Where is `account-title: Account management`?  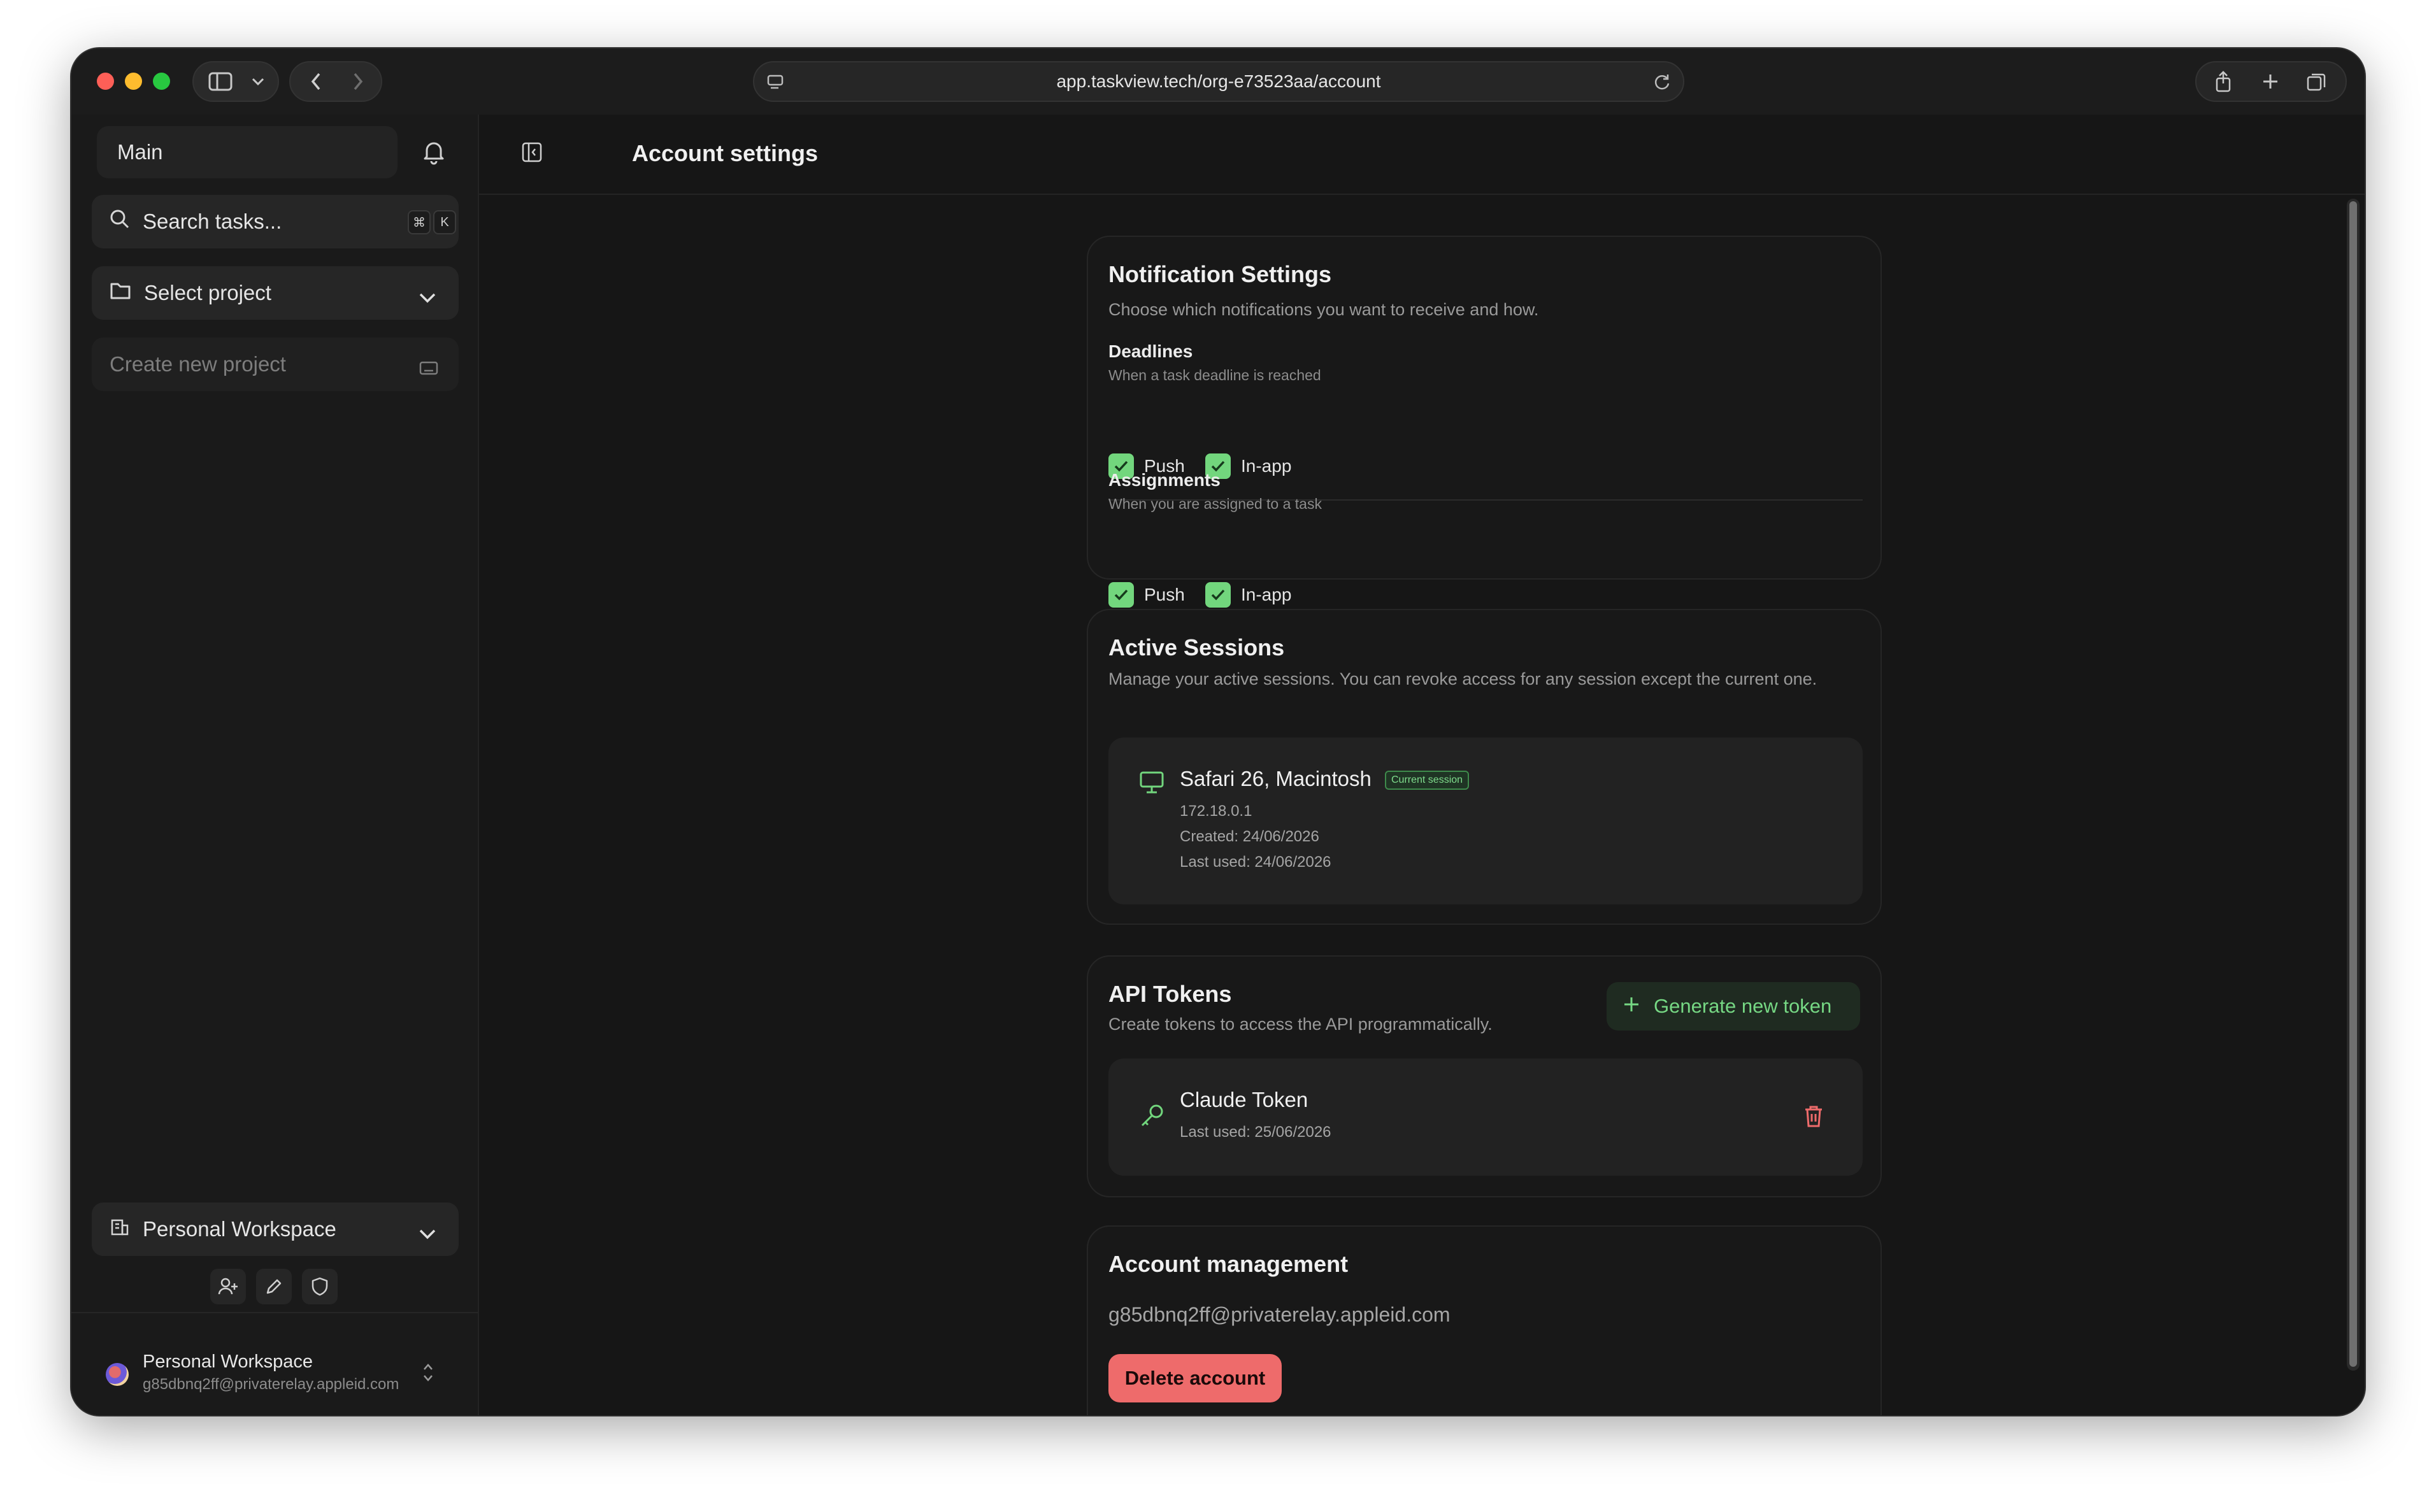 account-title: Account management is located at coordinates (1228, 1264).